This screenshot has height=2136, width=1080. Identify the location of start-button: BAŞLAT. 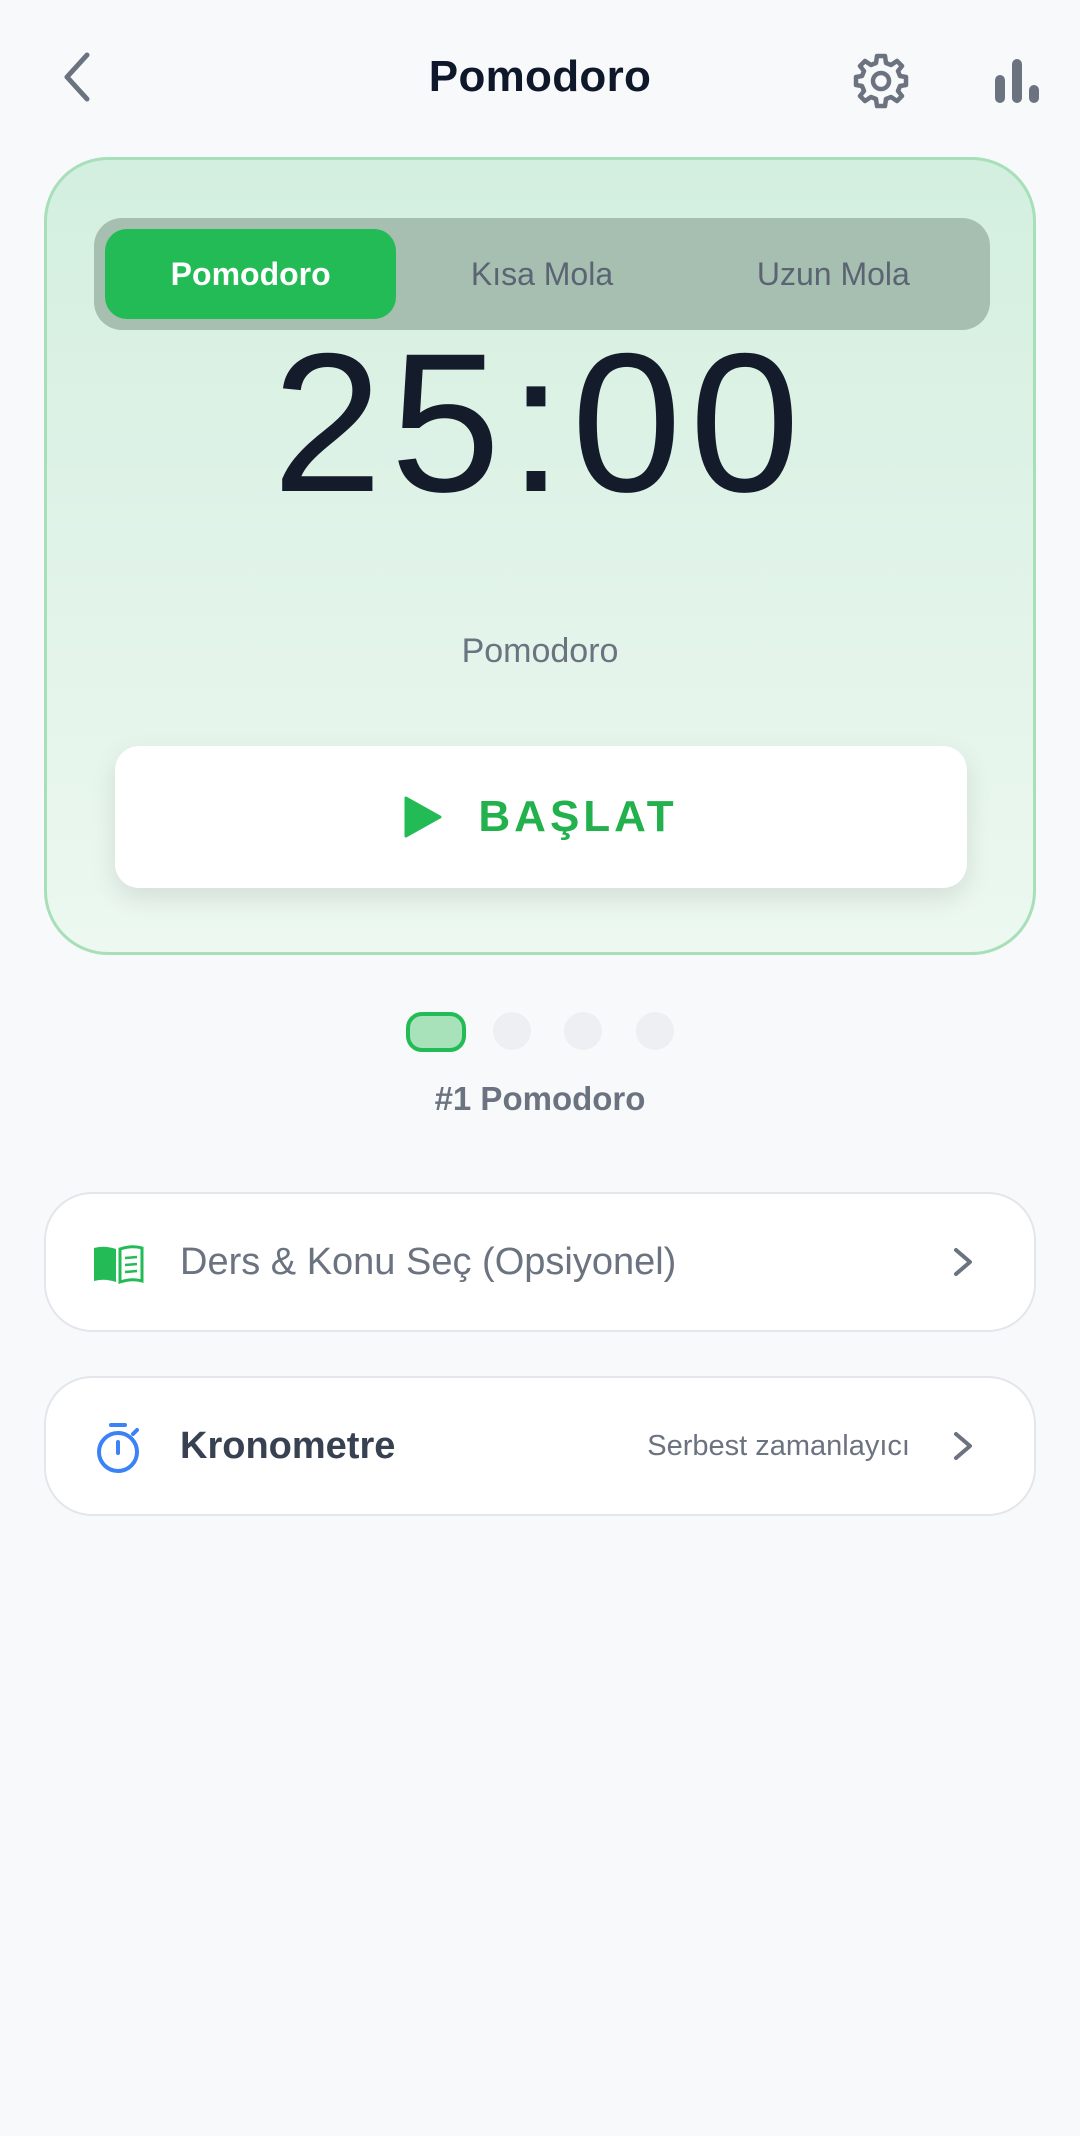
(541, 817).